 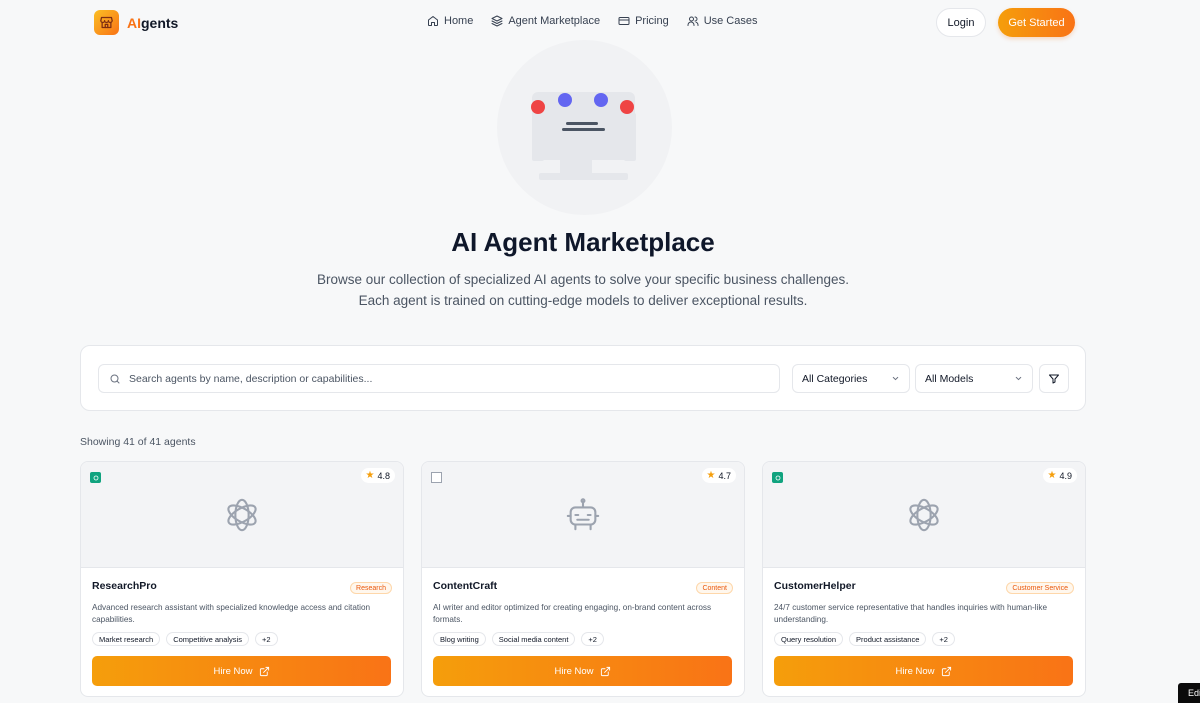 I want to click on nav-agent-marketplace: Agent Marketplace, so click(x=545, y=21).